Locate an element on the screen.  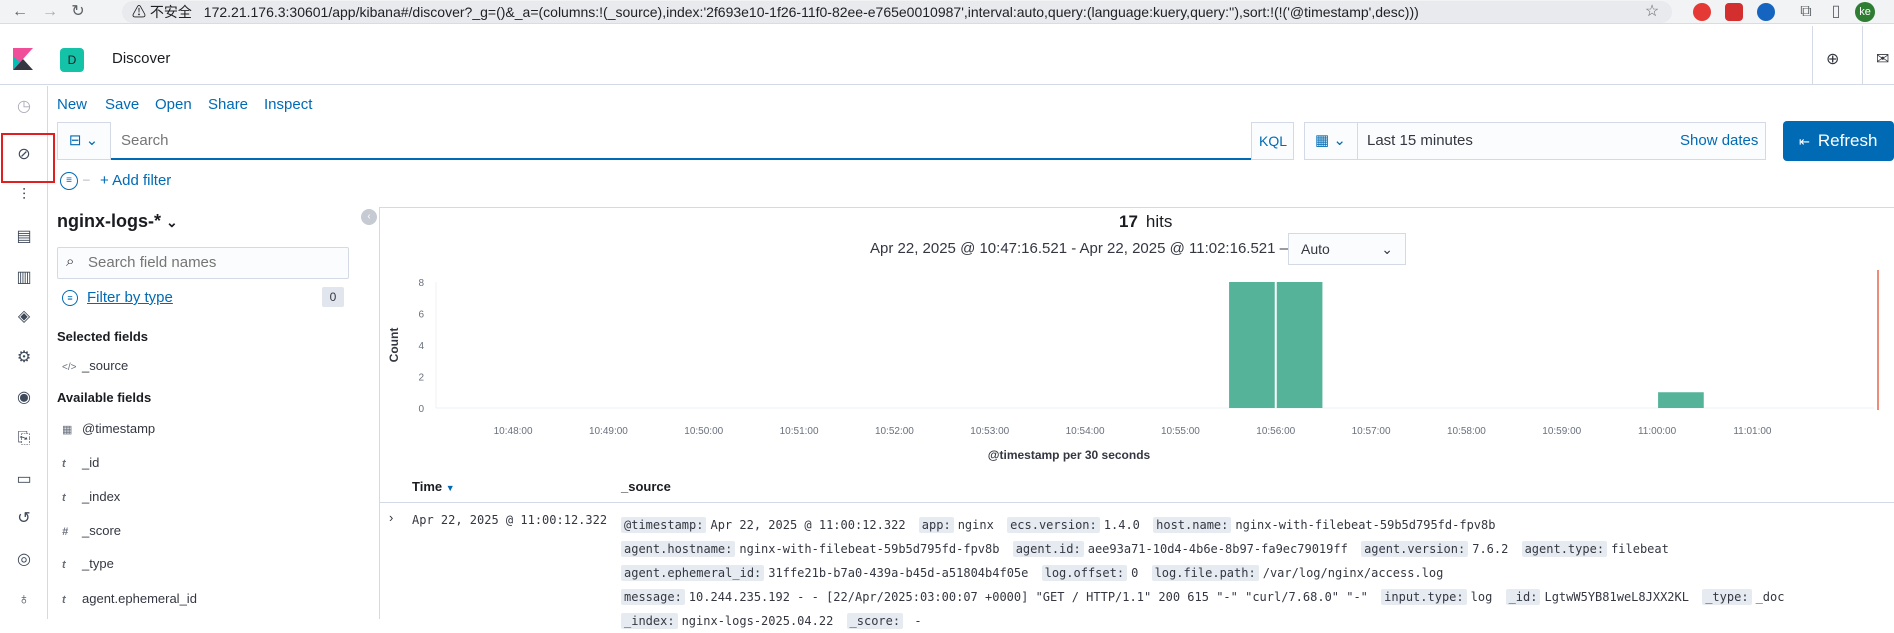
menu-open: Open is located at coordinates (173, 104).